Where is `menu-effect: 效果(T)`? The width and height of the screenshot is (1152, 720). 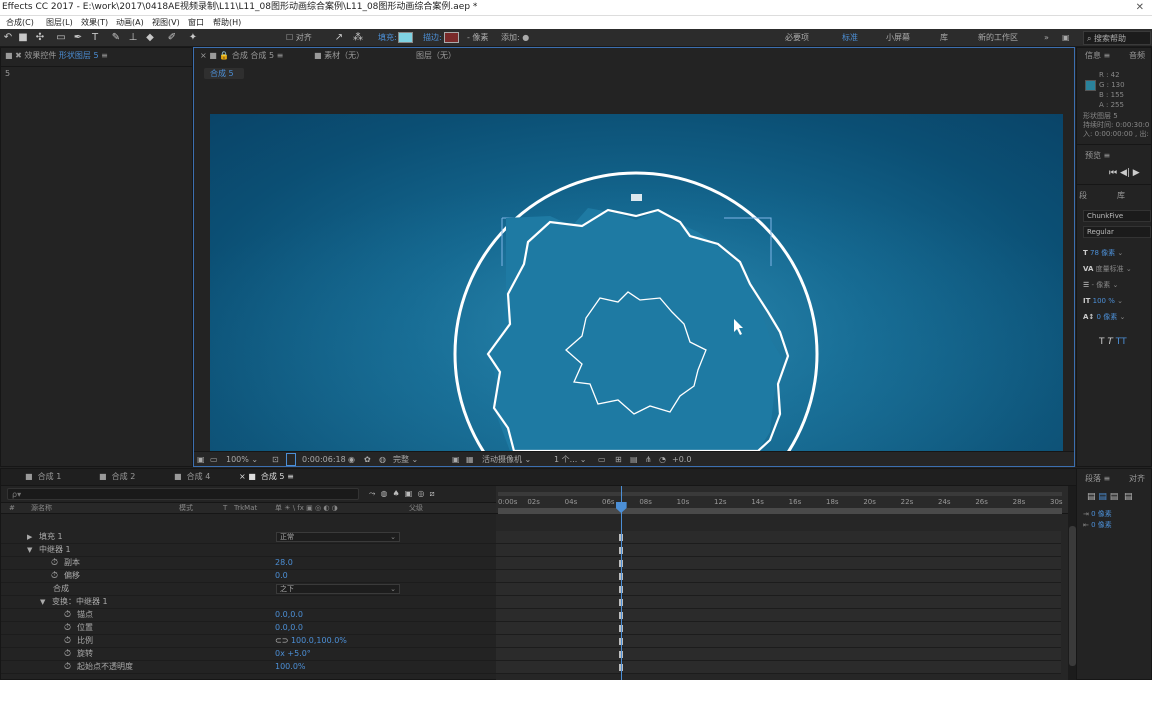 menu-effect: 效果(T) is located at coordinates (94, 22).